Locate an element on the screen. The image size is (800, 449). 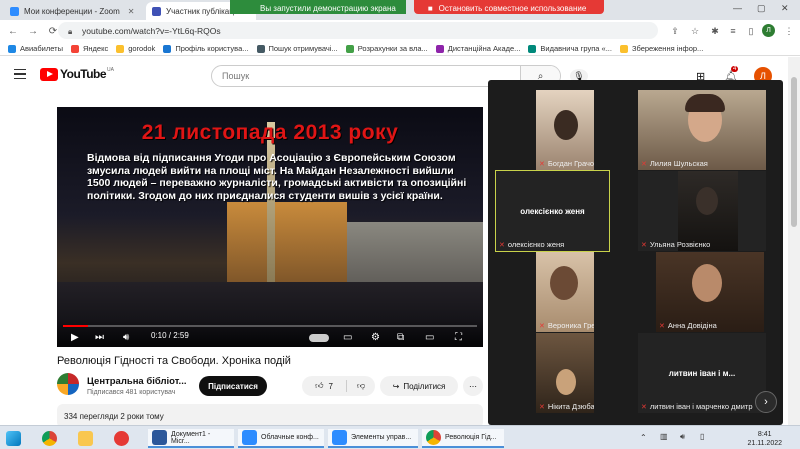
sidebar-icon: ▯ is located at coordinates (751, 31).